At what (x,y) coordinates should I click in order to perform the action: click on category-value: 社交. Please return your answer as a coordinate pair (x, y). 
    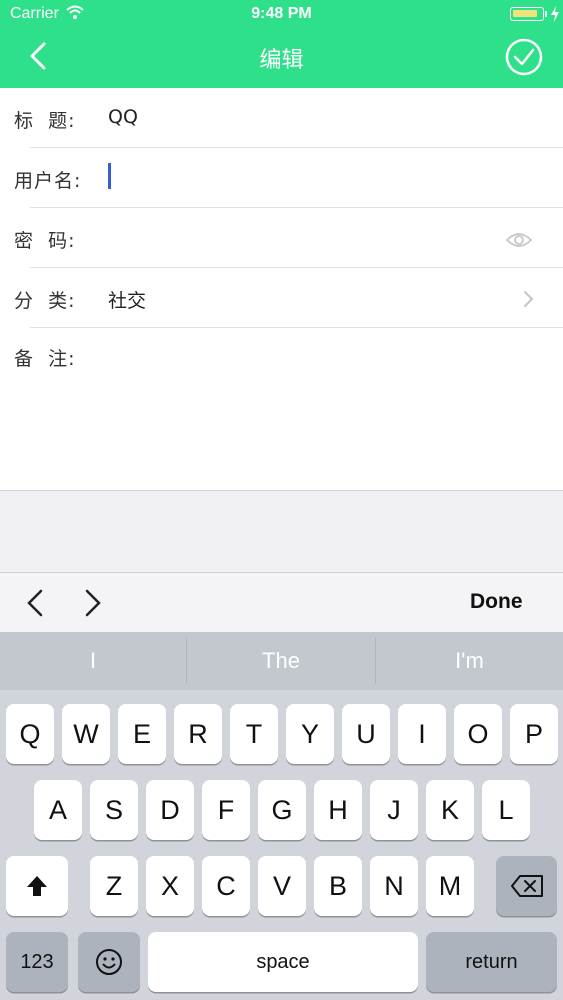
    Looking at the image, I should click on (127, 299).